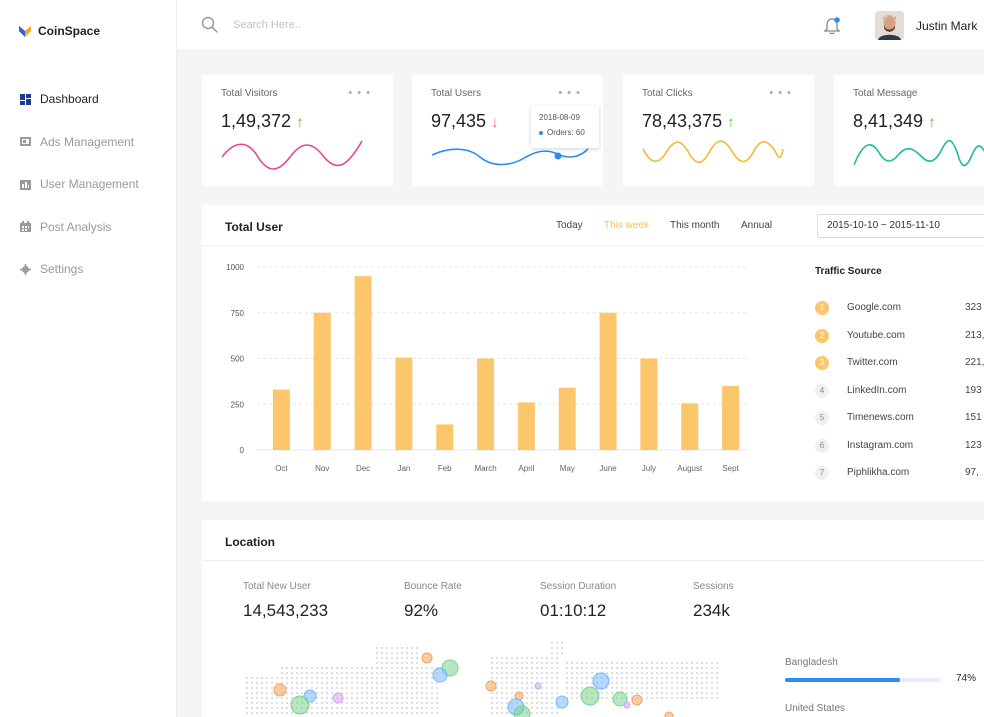 This screenshot has width=984, height=717. Describe the element at coordinates (459, 121) in the screenshot. I see `stat-number: 97,435` at that location.